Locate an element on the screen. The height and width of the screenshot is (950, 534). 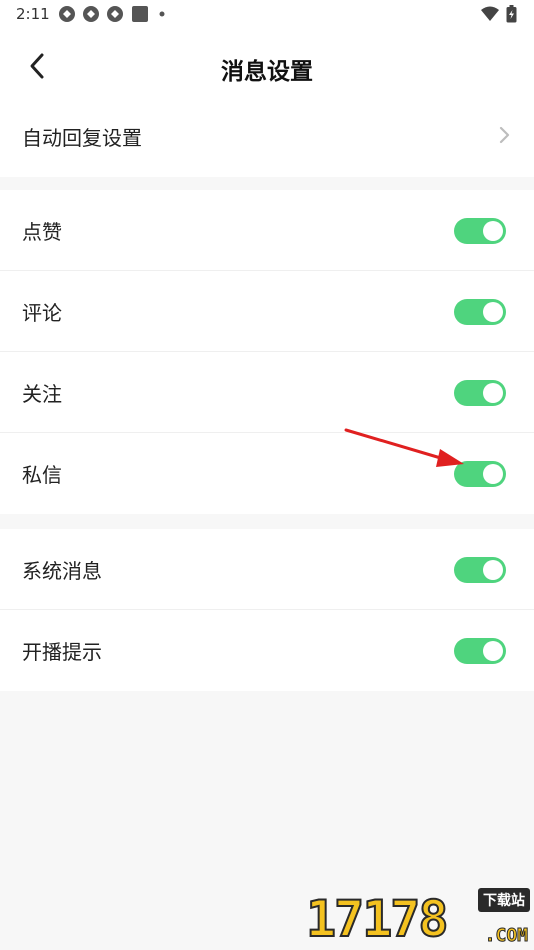
section-auto-reply: 自动回复设置 is located at coordinates (267, 136).